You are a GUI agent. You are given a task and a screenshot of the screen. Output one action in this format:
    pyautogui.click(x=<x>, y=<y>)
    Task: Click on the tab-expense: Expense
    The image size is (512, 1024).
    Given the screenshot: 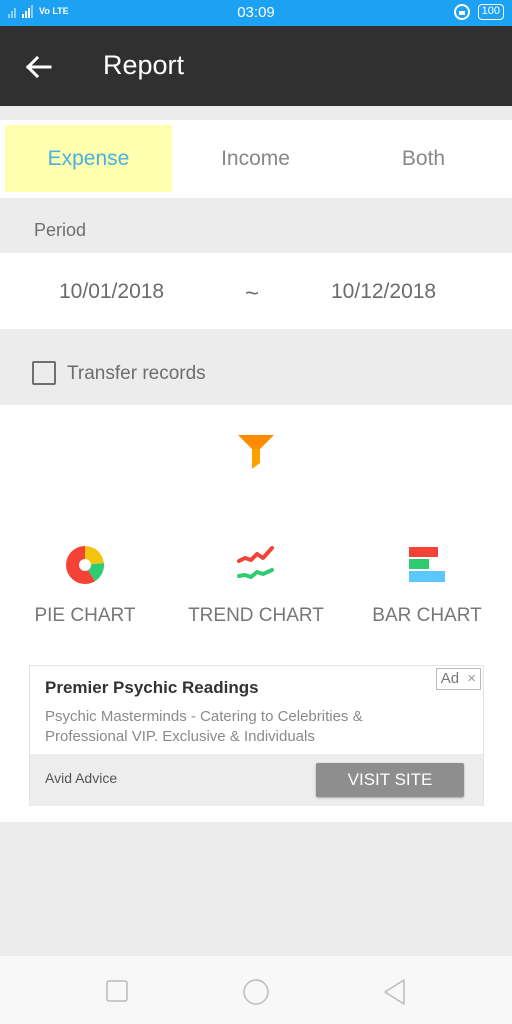 What is the action you would take?
    pyautogui.click(x=88, y=158)
    